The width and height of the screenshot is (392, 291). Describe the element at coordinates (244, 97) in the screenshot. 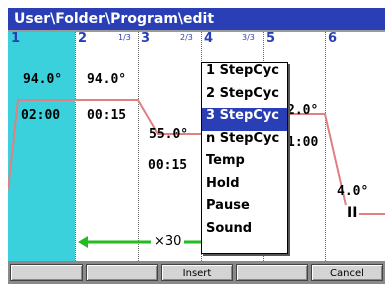

I see `menu-item-2-stepcyc: 2 StepCyc` at that location.